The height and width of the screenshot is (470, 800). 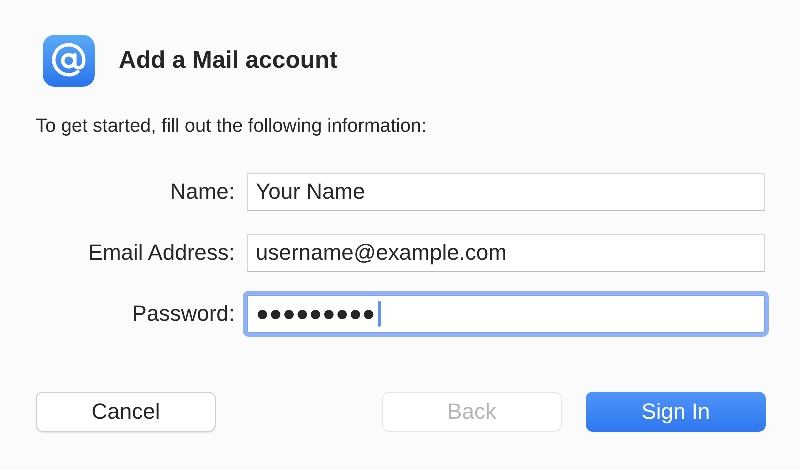 What do you see at coordinates (126, 412) in the screenshot?
I see `cancel-button: Cancel` at bounding box center [126, 412].